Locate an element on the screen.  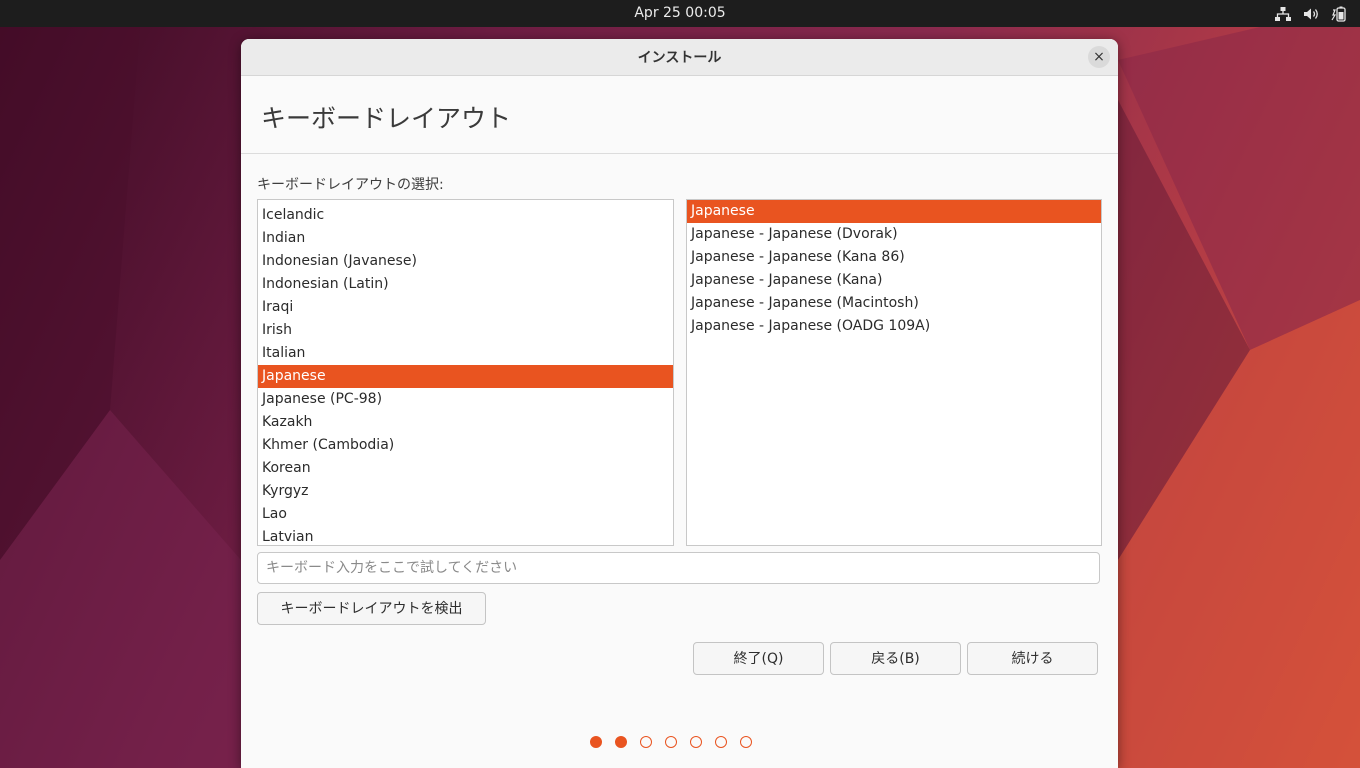
layout-list-item: Kyrgyz is located at coordinates (465, 491).